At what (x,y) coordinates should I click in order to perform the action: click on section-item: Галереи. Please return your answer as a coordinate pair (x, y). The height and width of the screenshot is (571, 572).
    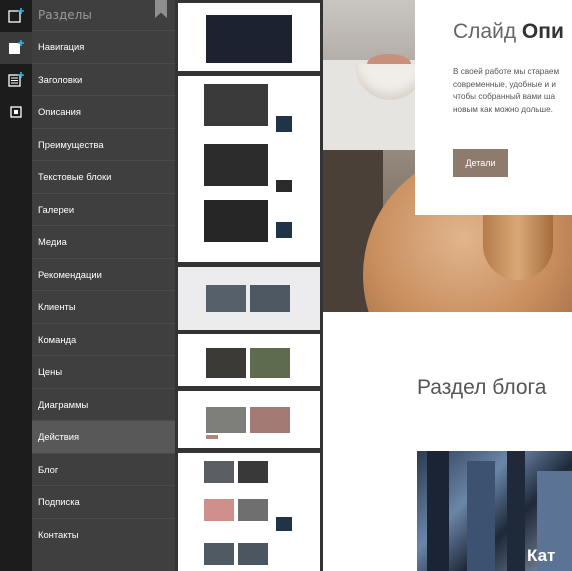
    Looking at the image, I should click on (103, 209).